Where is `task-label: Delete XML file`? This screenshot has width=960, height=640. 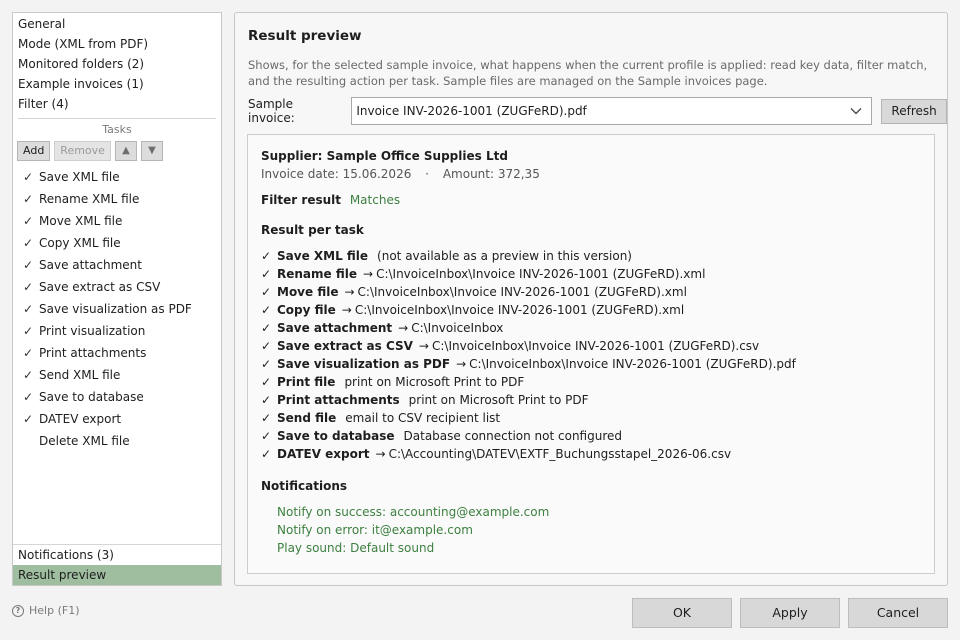
task-label: Delete XML file is located at coordinates (84, 441).